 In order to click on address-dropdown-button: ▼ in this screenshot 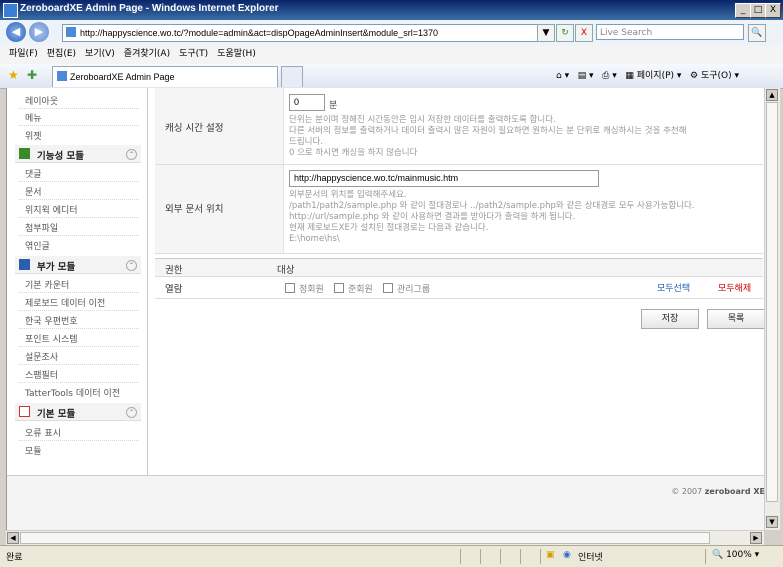, I will do `click(546, 33)`.